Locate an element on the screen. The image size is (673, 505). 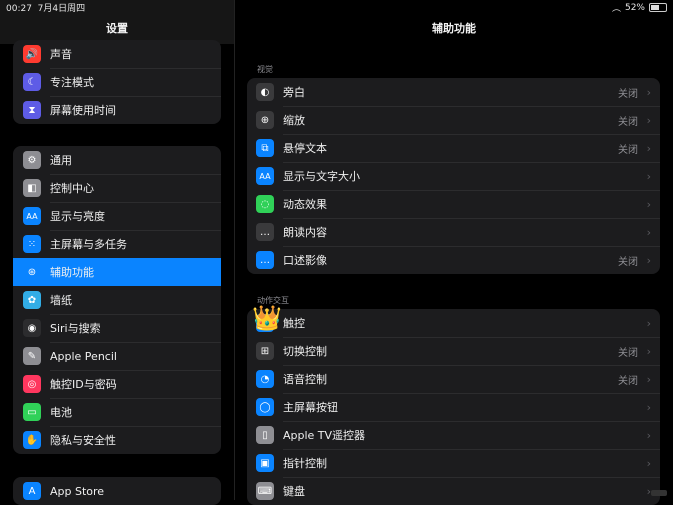
sidebar-item: ◎ 触控ID与密码 is located at coordinates (117, 384).